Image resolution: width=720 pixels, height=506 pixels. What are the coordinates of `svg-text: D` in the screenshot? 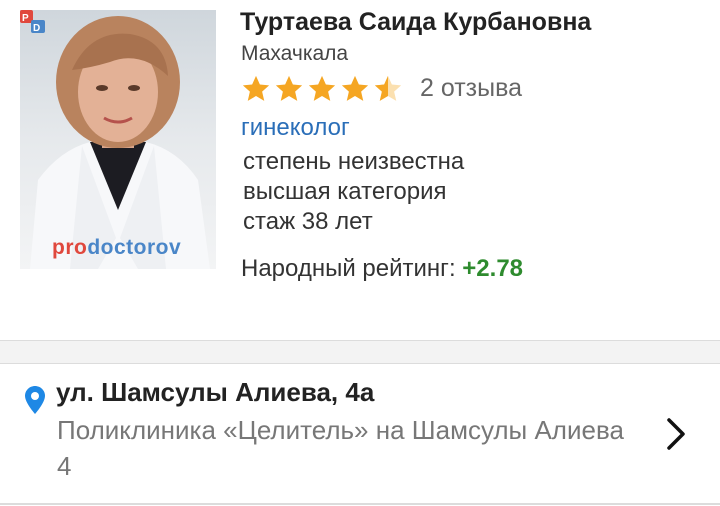 It's located at (36, 28).